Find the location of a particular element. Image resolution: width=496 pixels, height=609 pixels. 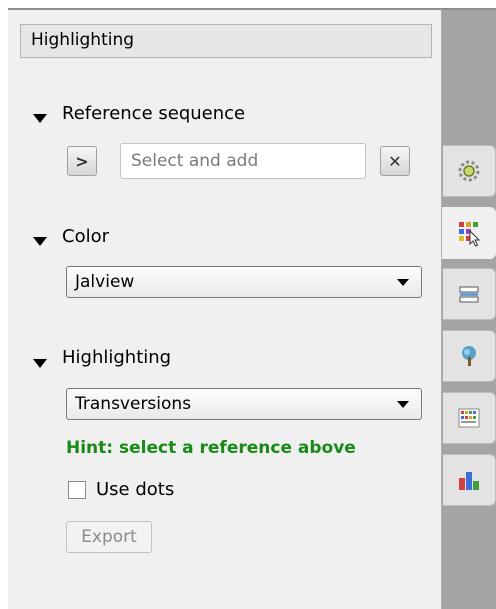

clear-button: ✕ is located at coordinates (395, 161).